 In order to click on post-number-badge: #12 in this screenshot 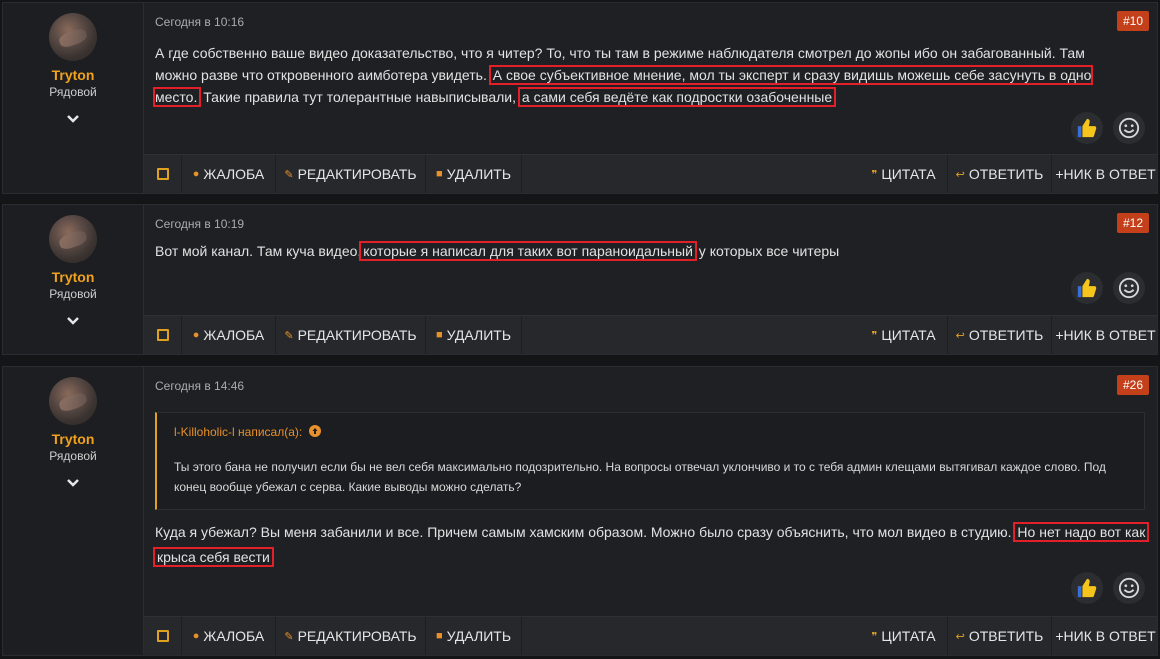, I will do `click(1132, 223)`.